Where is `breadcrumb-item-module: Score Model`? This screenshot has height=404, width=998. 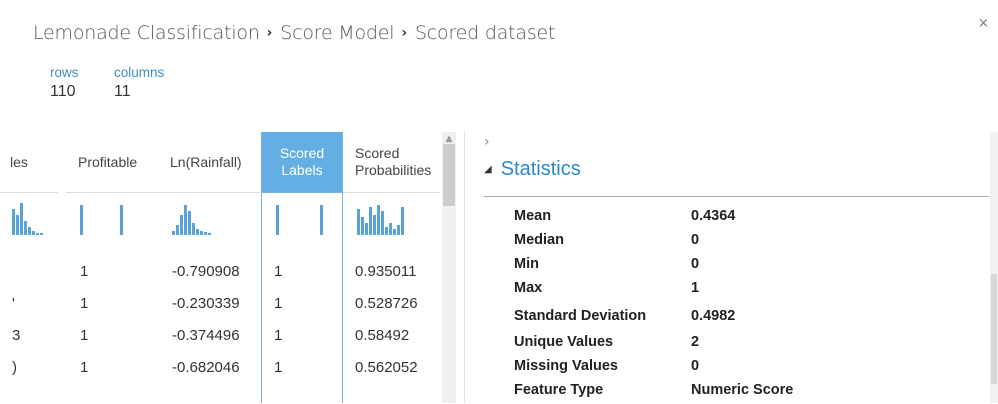
breadcrumb-item-module: Score Model is located at coordinates (337, 33).